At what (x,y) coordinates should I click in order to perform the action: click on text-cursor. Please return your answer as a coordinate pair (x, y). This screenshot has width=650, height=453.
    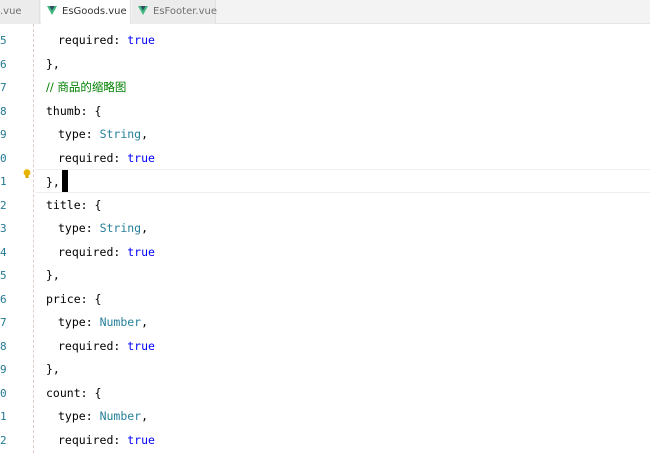
    Looking at the image, I should click on (64, 181).